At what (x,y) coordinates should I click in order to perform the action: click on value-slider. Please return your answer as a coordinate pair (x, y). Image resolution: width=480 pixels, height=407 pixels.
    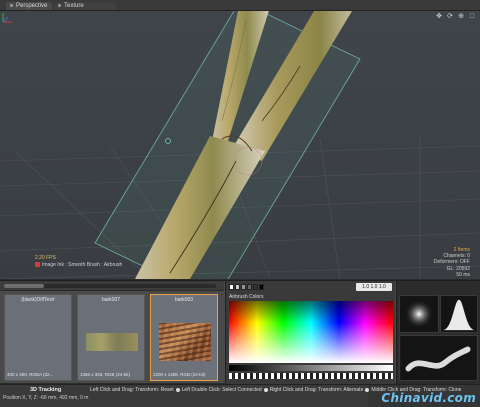
    Looking at the image, I should click on (311, 368).